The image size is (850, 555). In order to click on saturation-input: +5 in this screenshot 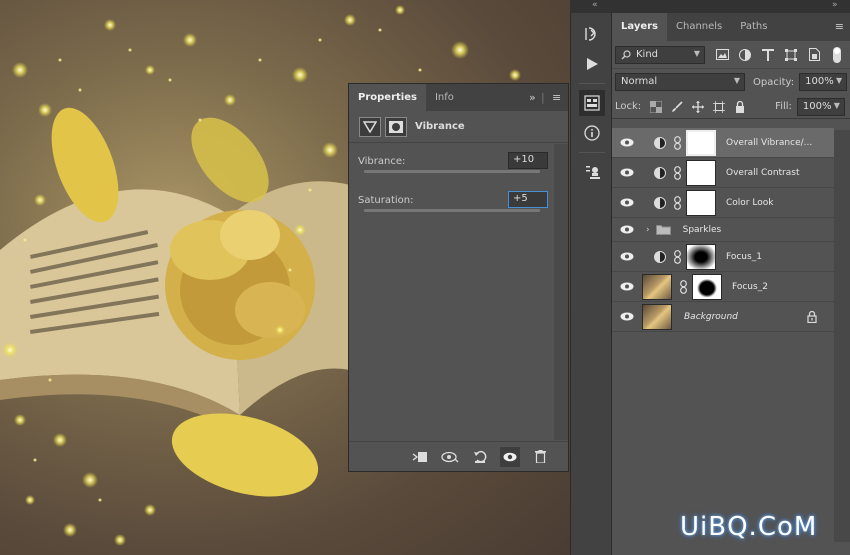, I will do `click(528, 199)`.